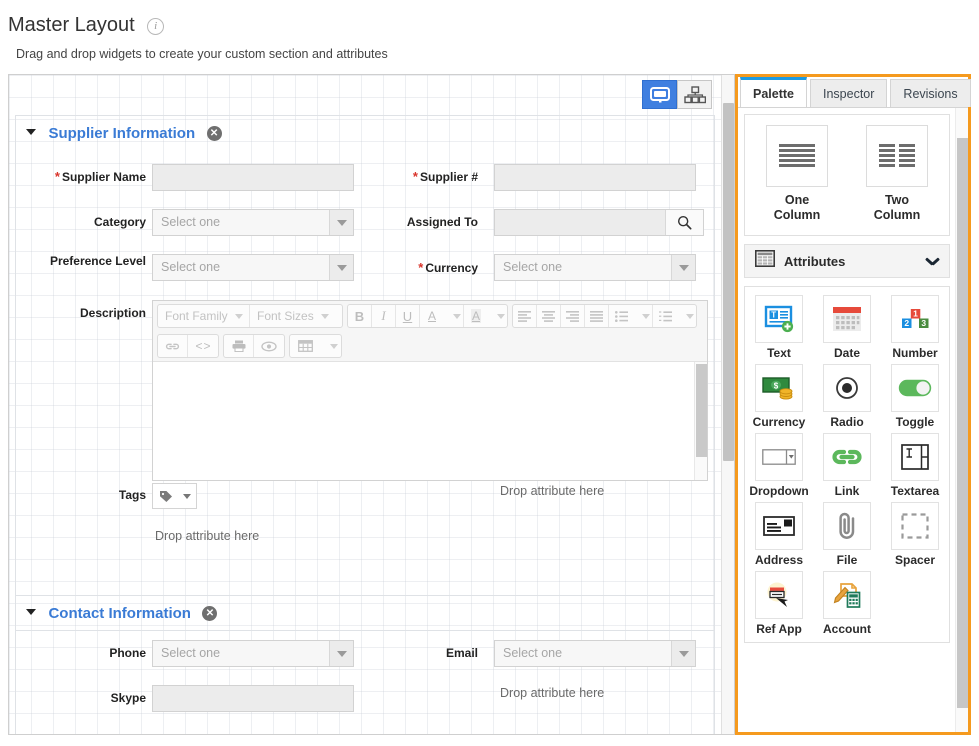 The width and height of the screenshot is (979, 746). I want to click on email-placeholder: Select one, so click(583, 653).